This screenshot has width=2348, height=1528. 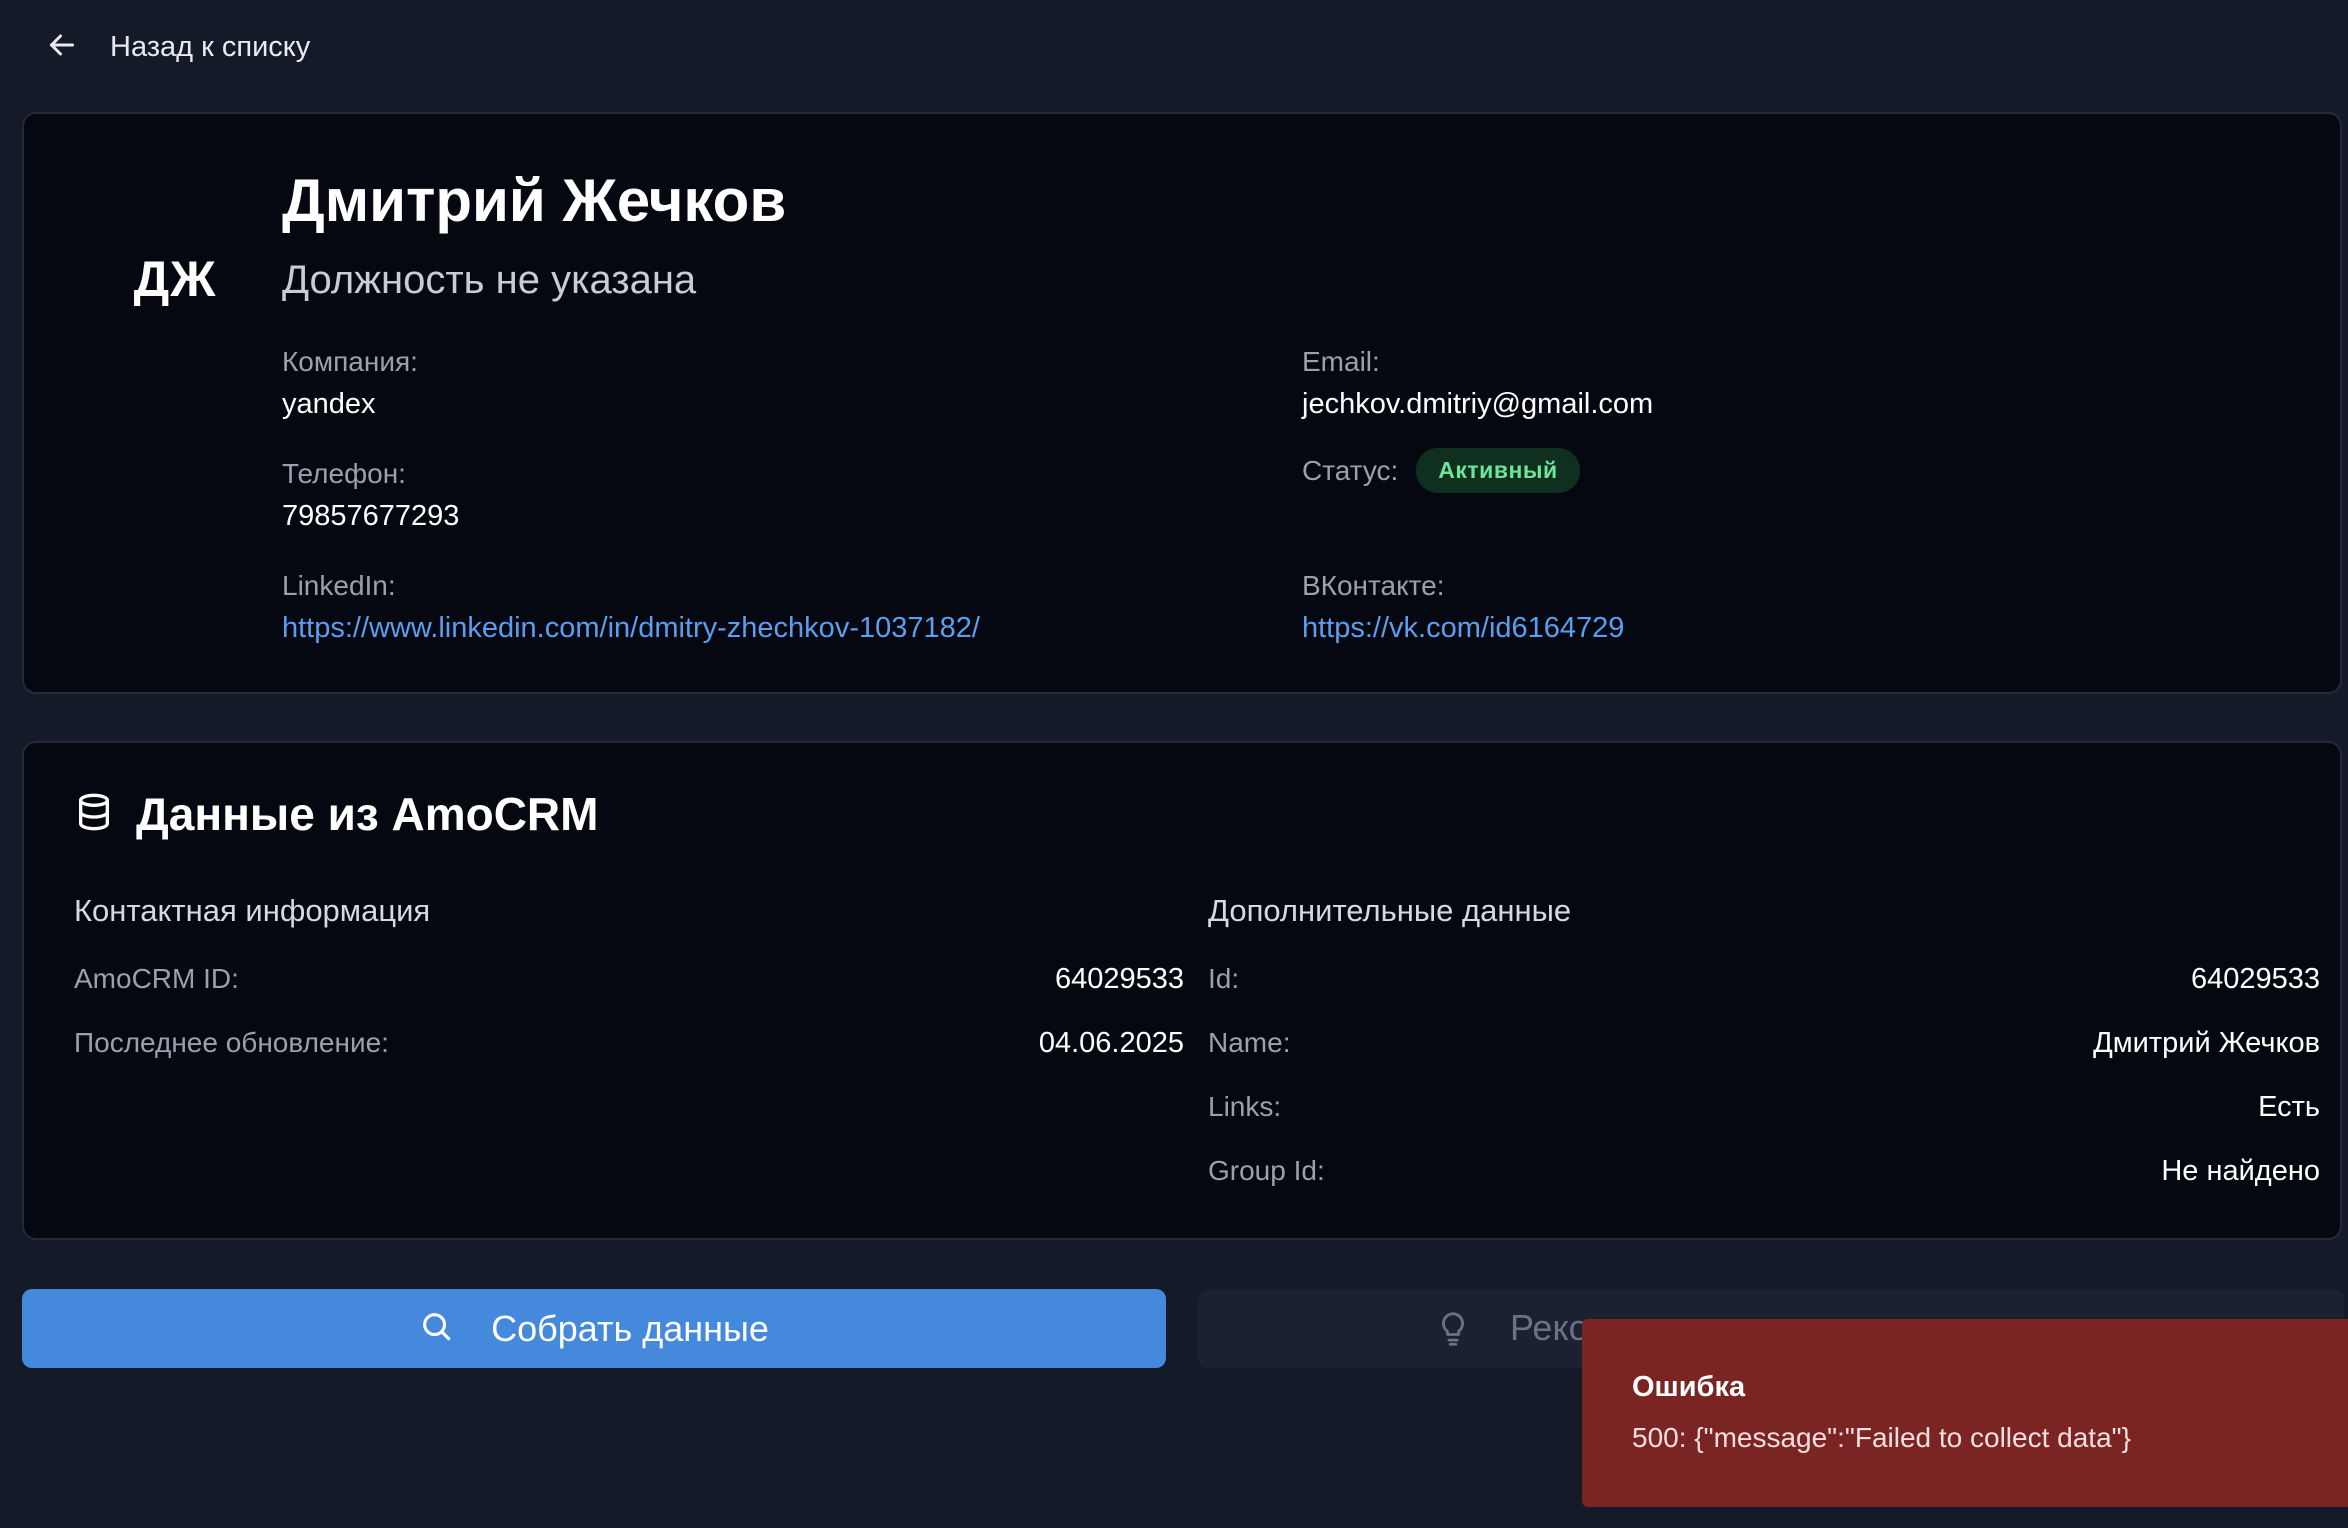 I want to click on kv-value: Есть, so click(x=2289, y=1106).